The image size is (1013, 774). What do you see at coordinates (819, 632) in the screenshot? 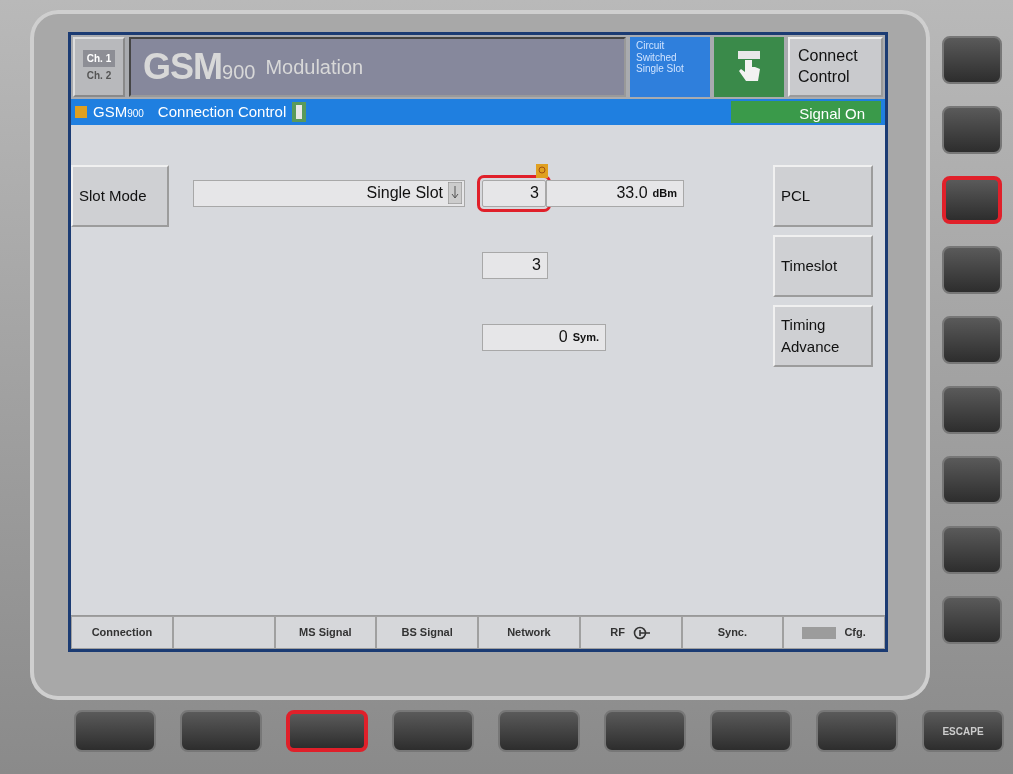
I see `label-icon` at bounding box center [819, 632].